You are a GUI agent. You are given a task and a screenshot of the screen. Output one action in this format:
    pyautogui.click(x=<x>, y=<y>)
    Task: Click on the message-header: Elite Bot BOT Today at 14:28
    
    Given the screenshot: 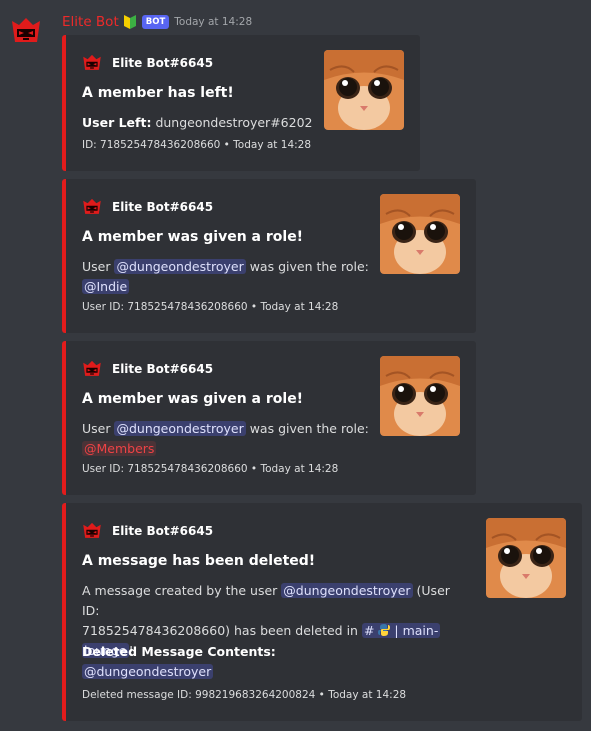 What is the action you would take?
    pyautogui.click(x=157, y=22)
    